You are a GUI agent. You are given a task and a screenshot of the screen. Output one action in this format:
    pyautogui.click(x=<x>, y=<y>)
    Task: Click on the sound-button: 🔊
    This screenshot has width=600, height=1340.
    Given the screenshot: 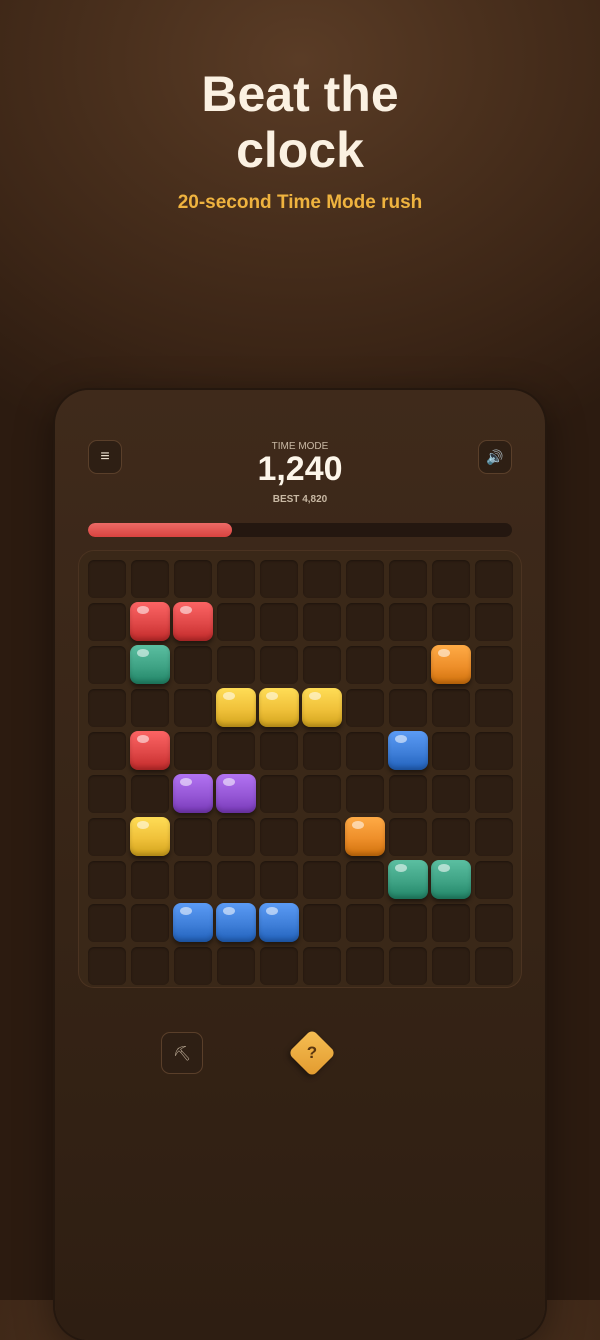 What is the action you would take?
    pyautogui.click(x=495, y=457)
    